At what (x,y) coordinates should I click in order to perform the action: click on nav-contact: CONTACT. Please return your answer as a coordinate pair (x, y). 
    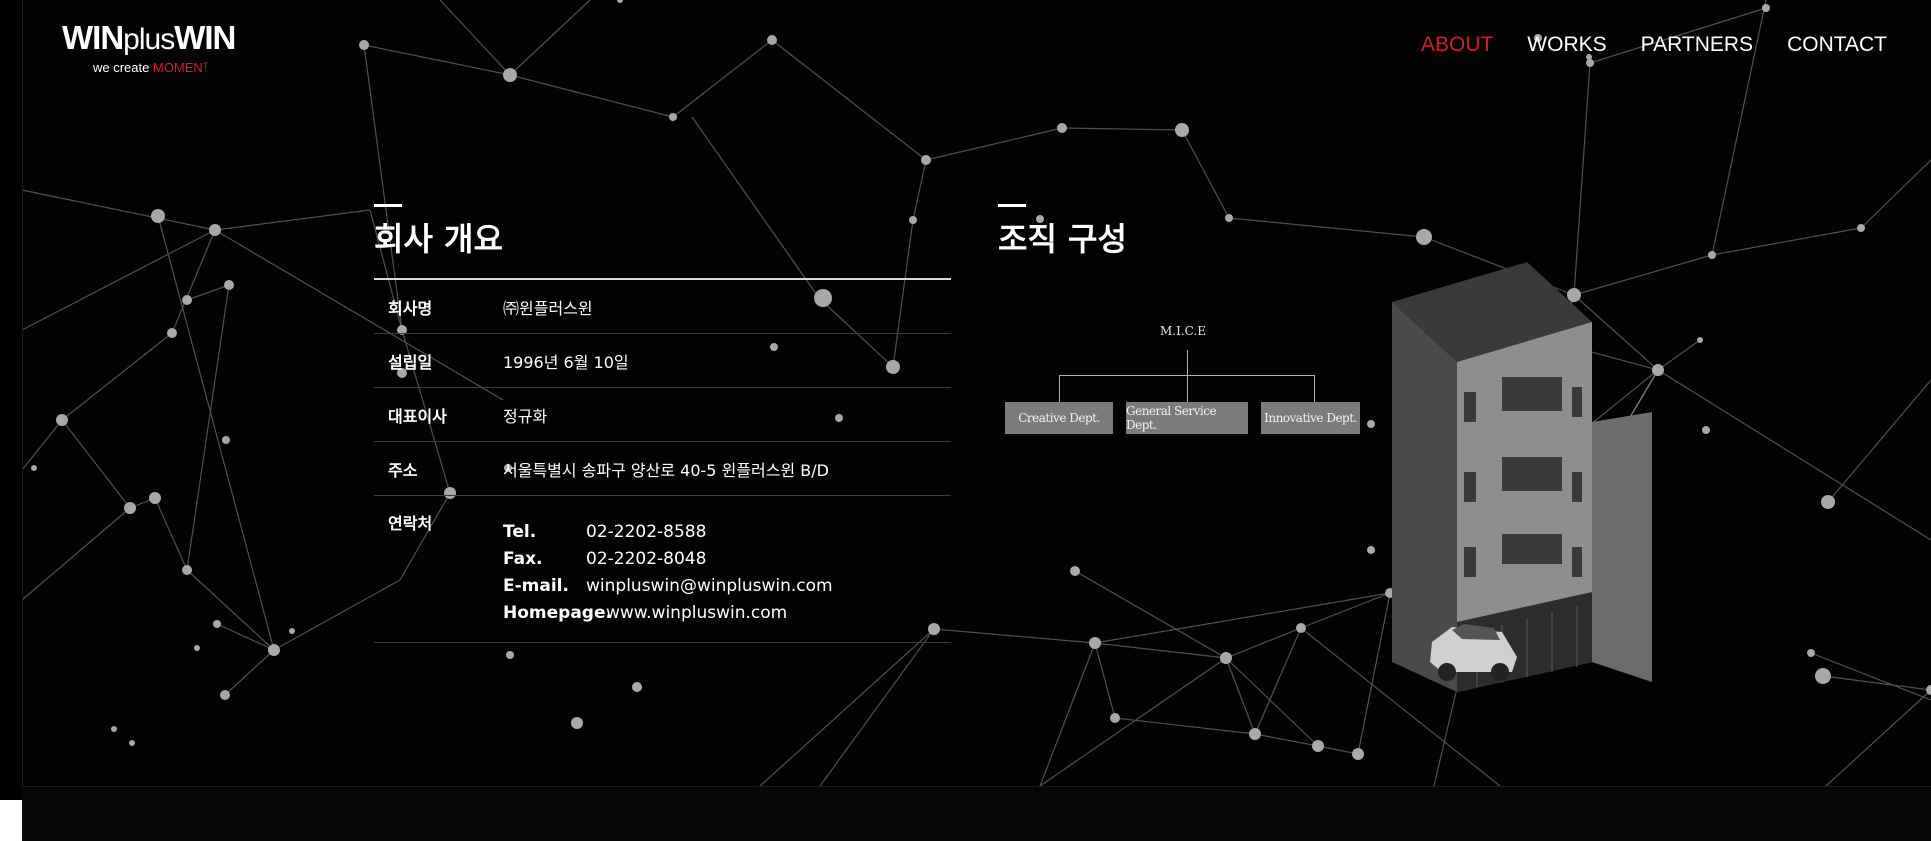
    Looking at the image, I should click on (1837, 45).